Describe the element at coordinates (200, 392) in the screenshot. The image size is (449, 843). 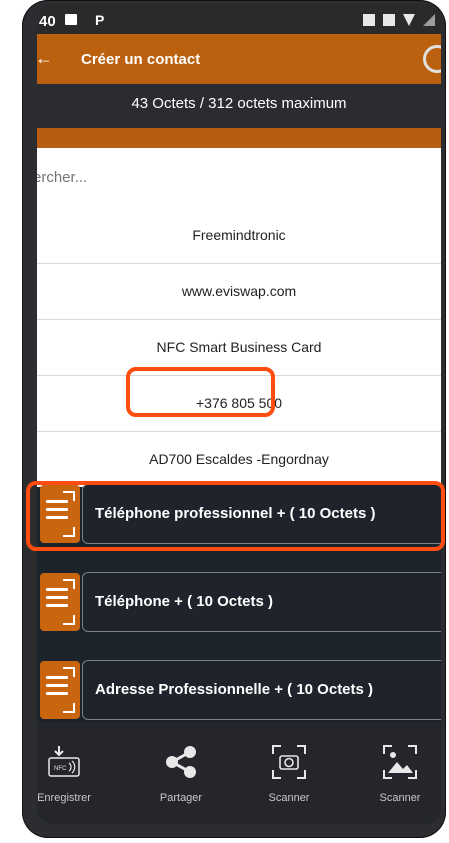
I see `phone-number-highlight` at that location.